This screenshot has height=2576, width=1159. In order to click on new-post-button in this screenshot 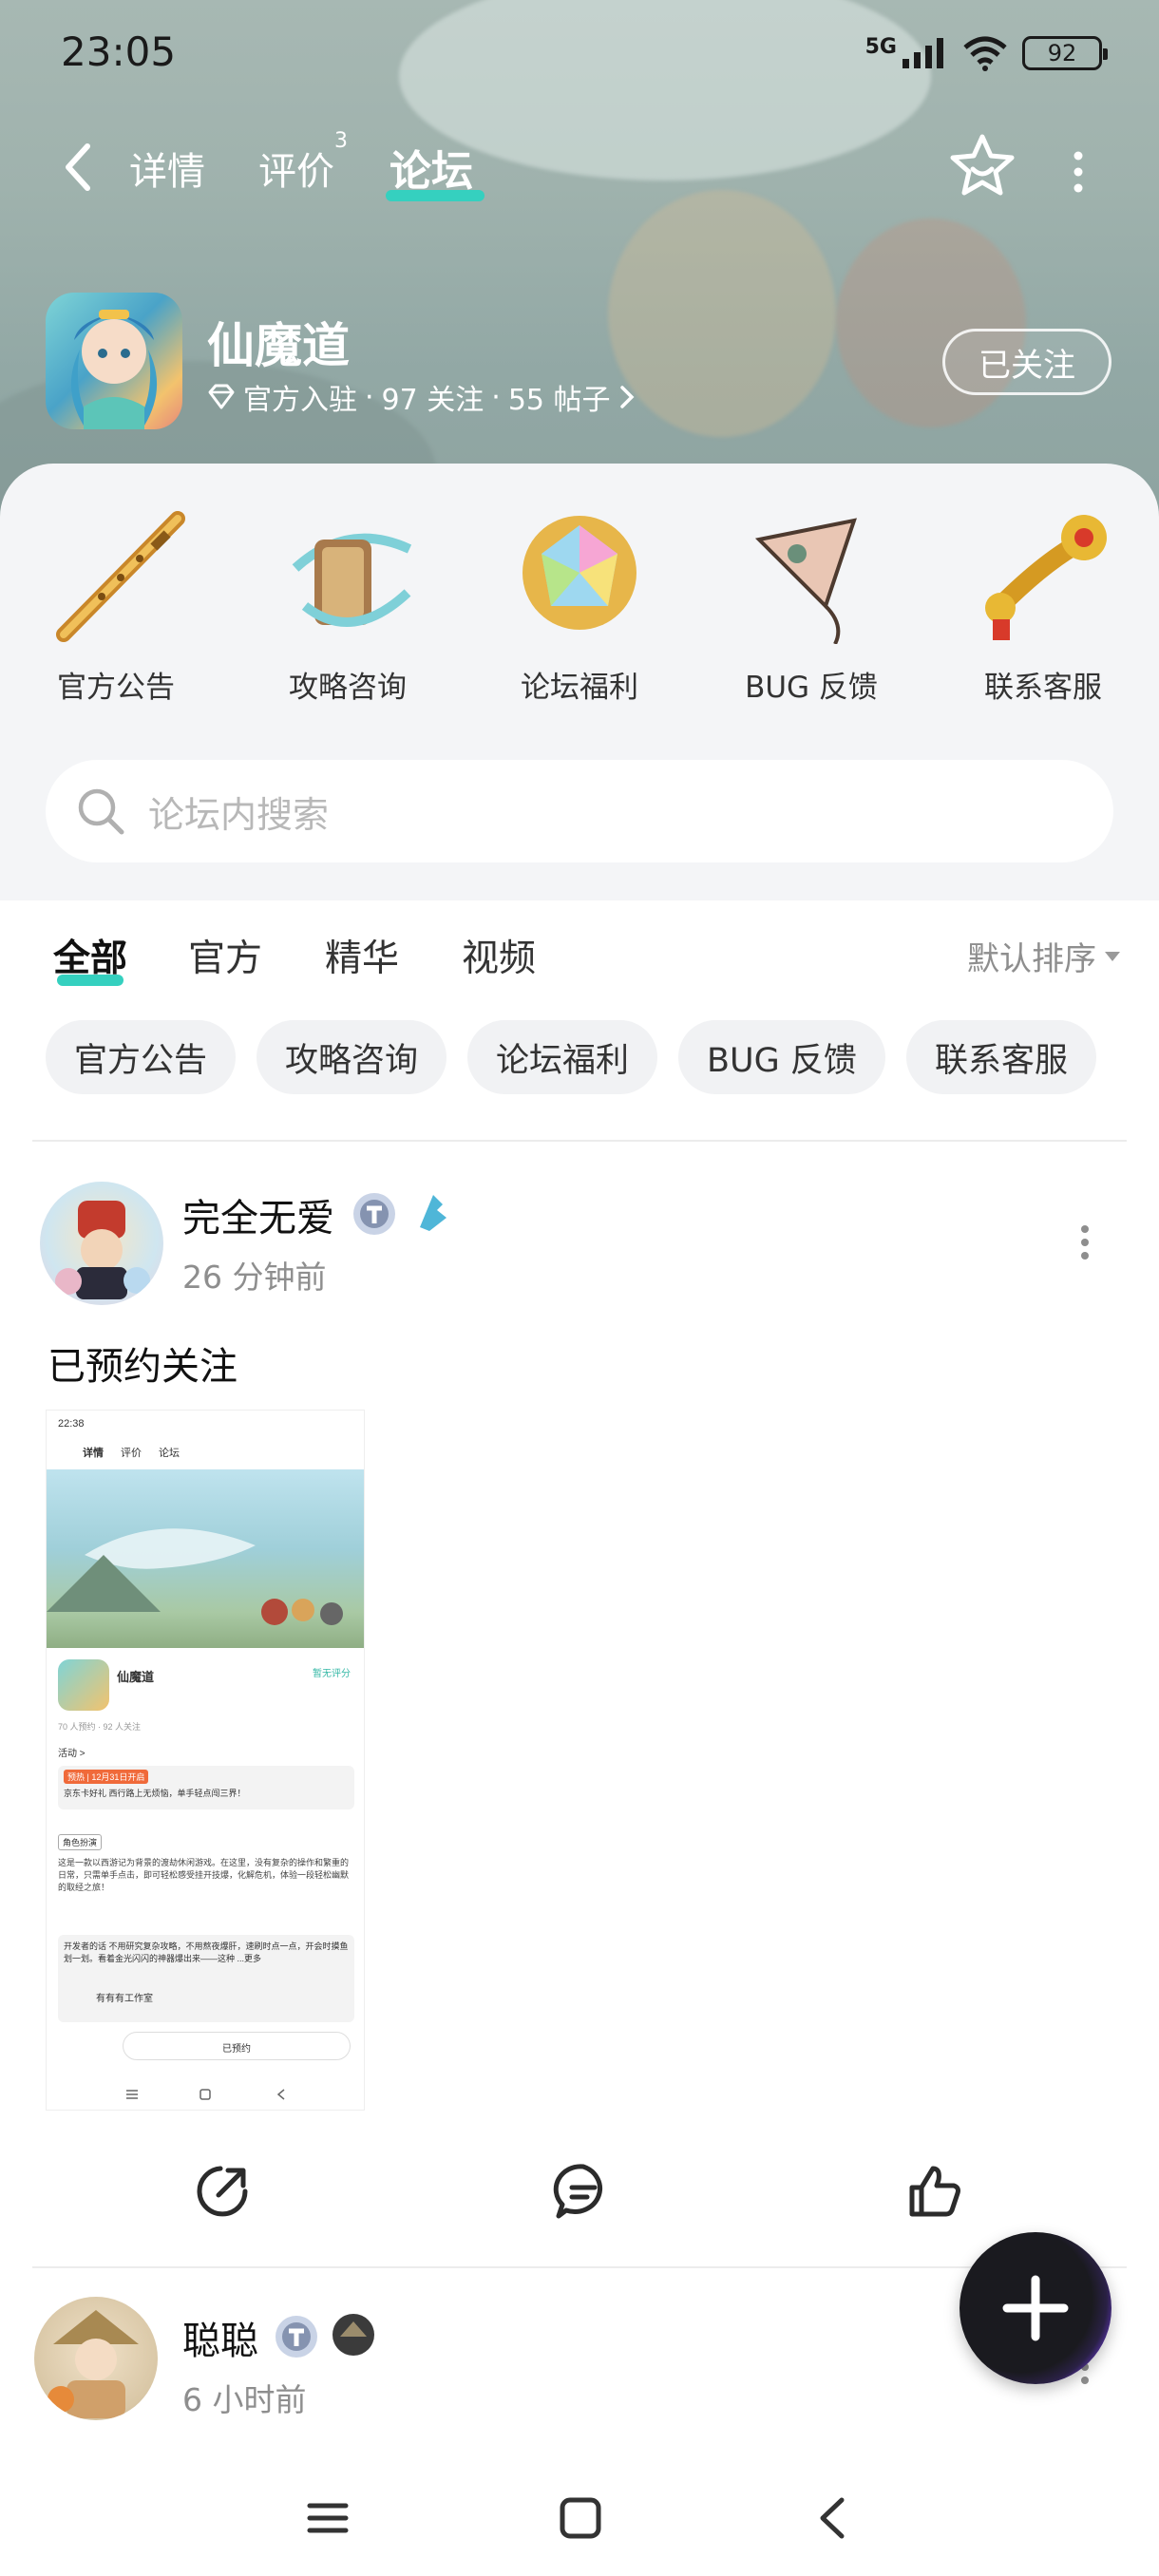, I will do `click(1036, 2308)`.